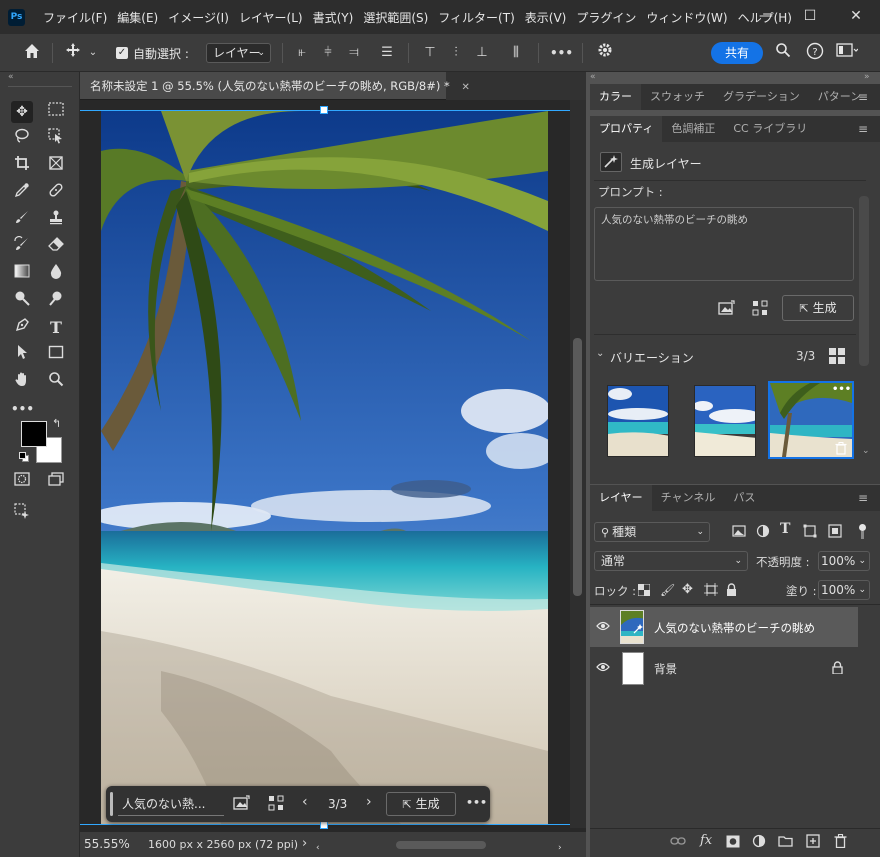 The width and height of the screenshot is (880, 857). Describe the element at coordinates (56, 482) in the screenshot. I see `screen-mode-icon` at that location.